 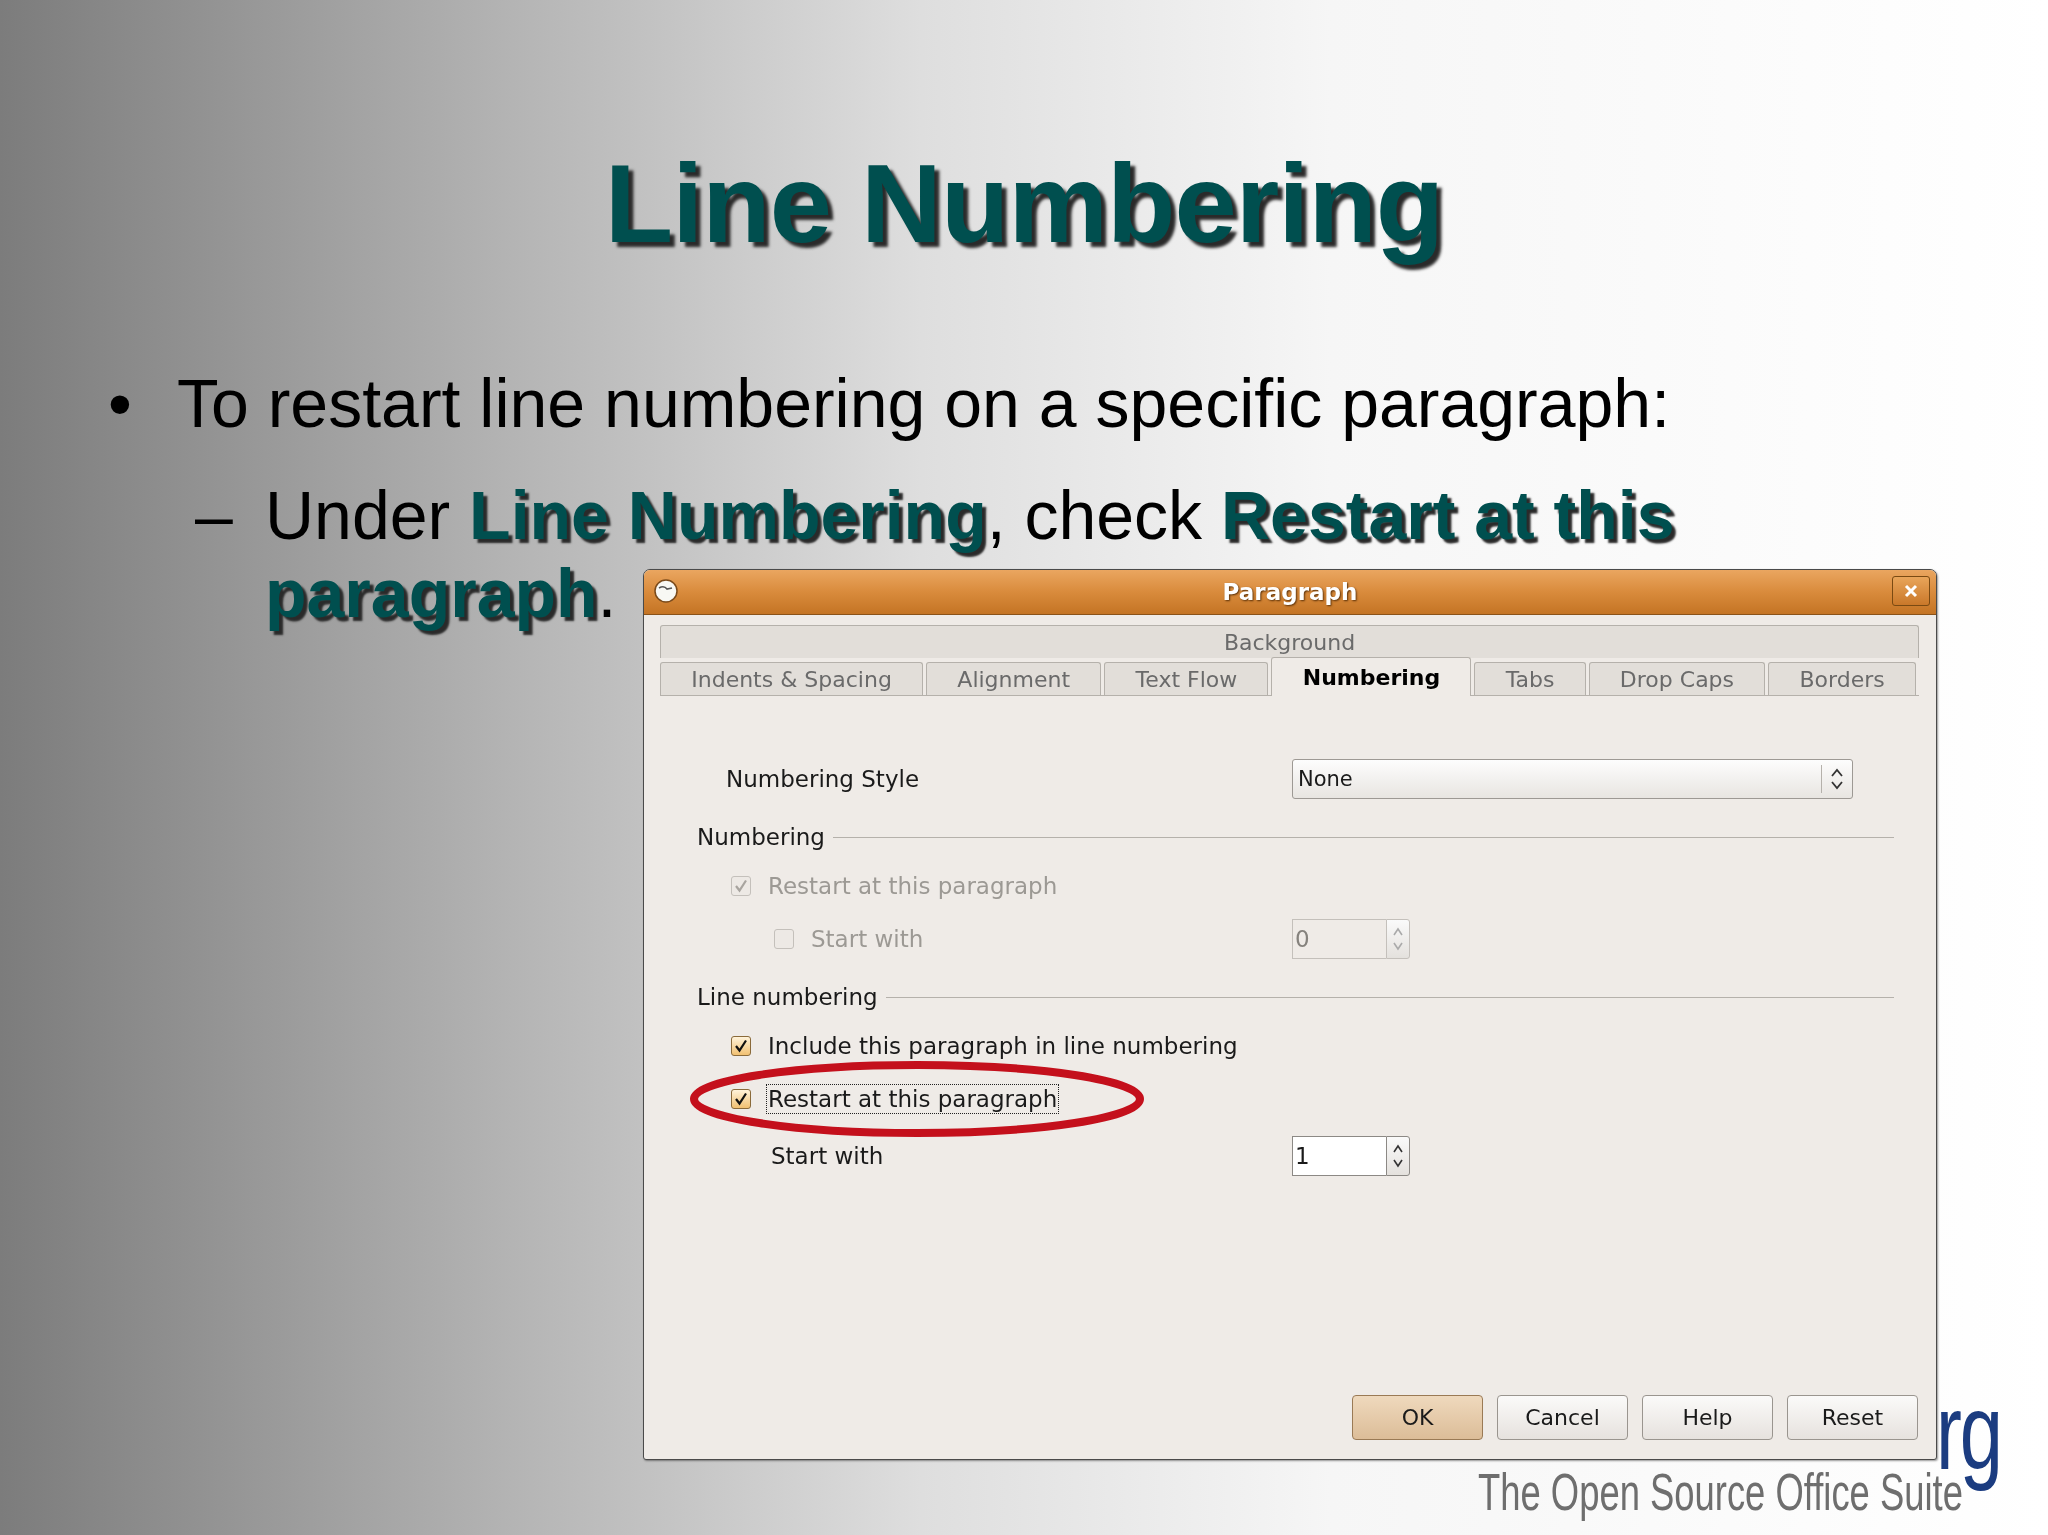 What do you see at coordinates (1530, 678) in the screenshot?
I see `tab: Tabs` at bounding box center [1530, 678].